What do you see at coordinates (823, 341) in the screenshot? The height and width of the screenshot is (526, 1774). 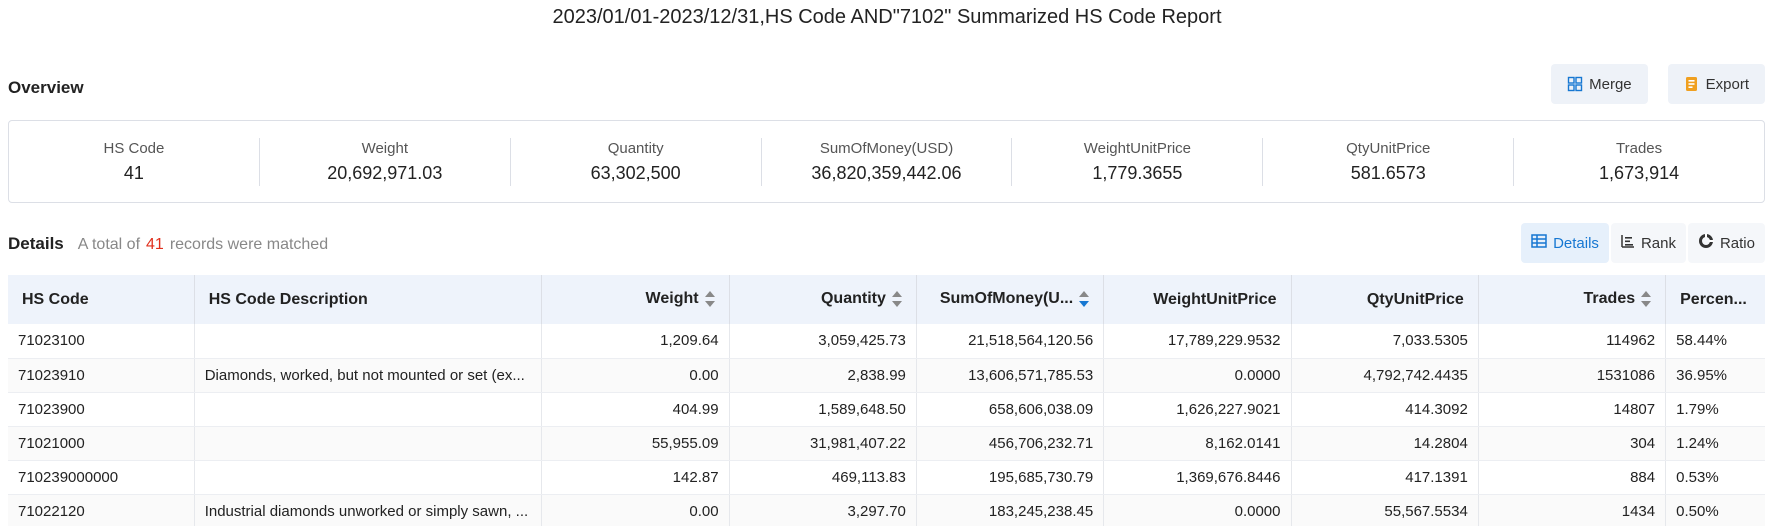 I see `cell-quantity: 3,059,425.73` at bounding box center [823, 341].